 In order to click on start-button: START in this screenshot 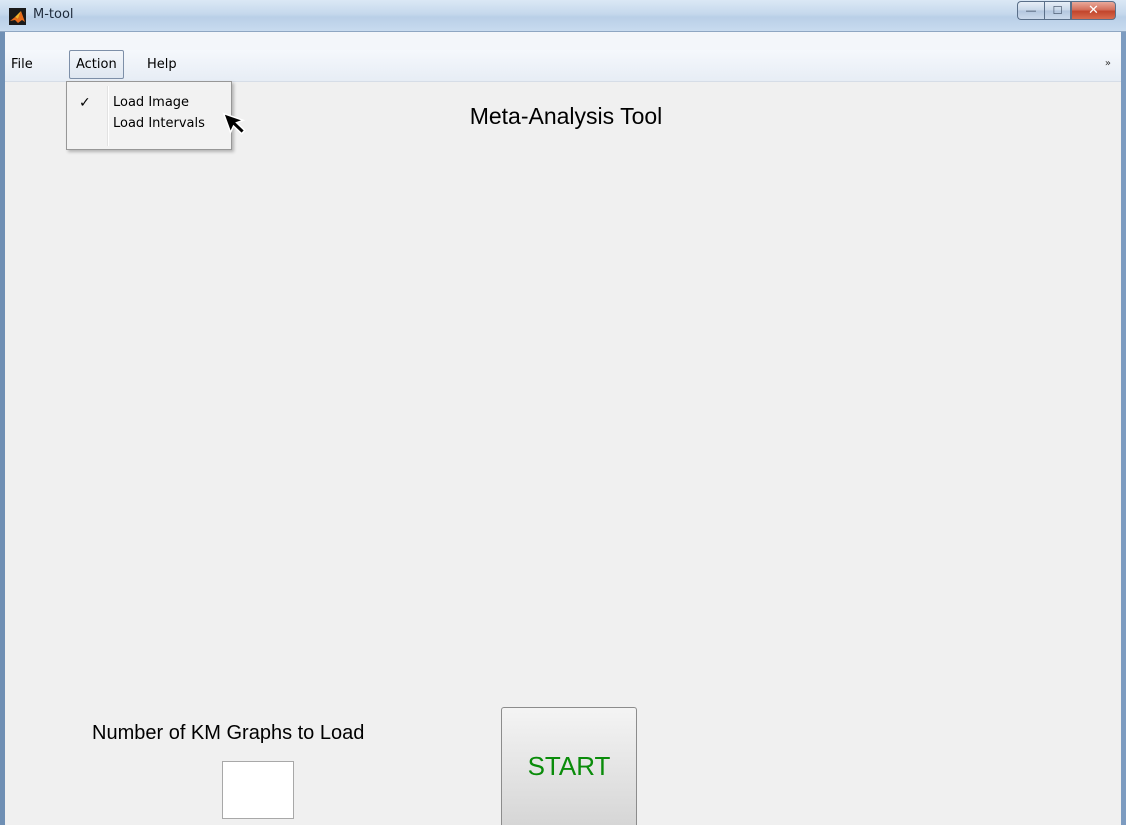, I will do `click(569, 766)`.